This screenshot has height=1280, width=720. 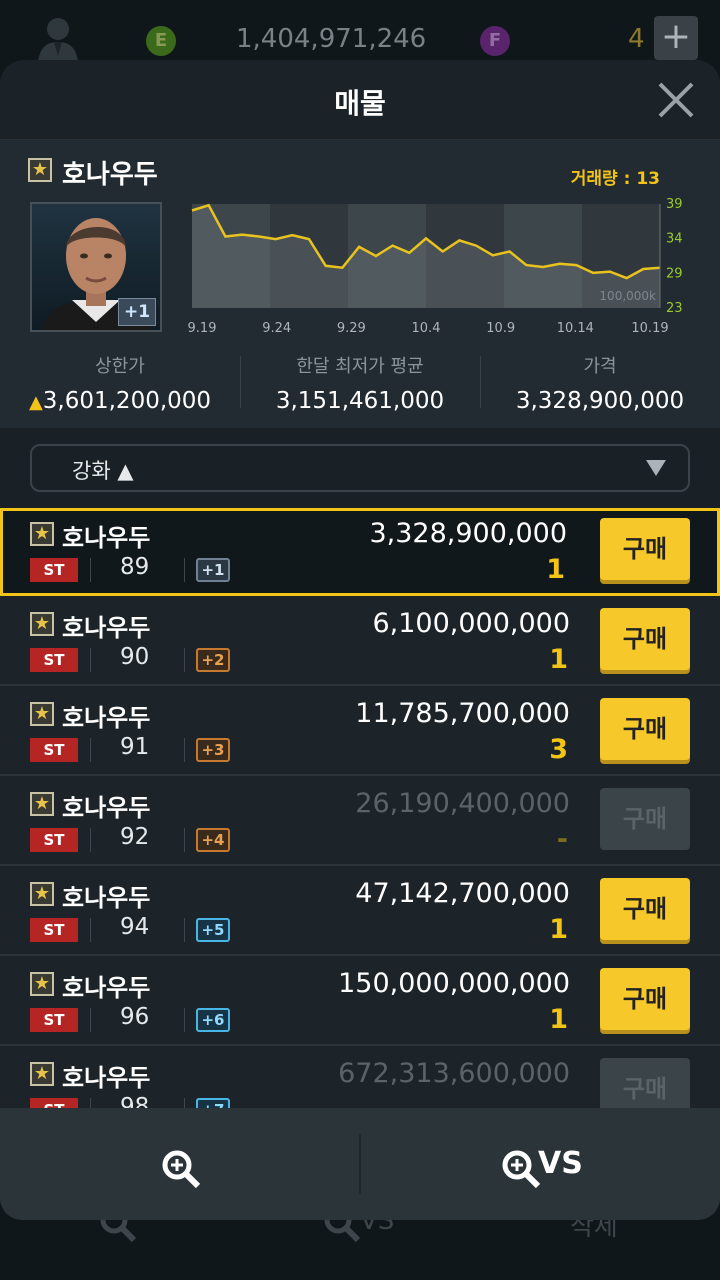 I want to click on enhance-level-badge: +5, so click(x=213, y=930).